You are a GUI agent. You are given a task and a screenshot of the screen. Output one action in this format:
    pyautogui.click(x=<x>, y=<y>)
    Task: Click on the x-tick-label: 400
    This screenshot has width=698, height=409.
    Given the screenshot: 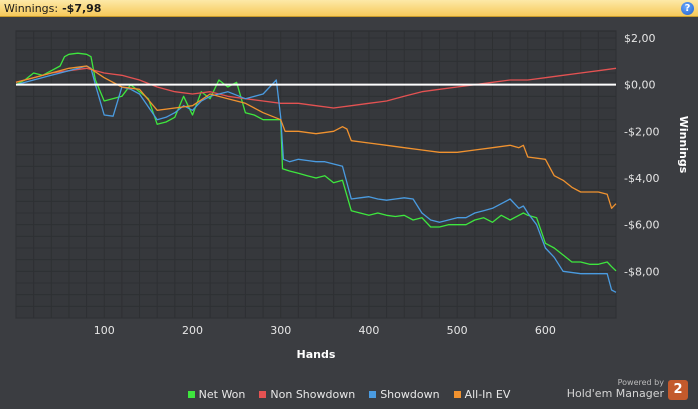 What is the action you would take?
    pyautogui.click(x=368, y=330)
    